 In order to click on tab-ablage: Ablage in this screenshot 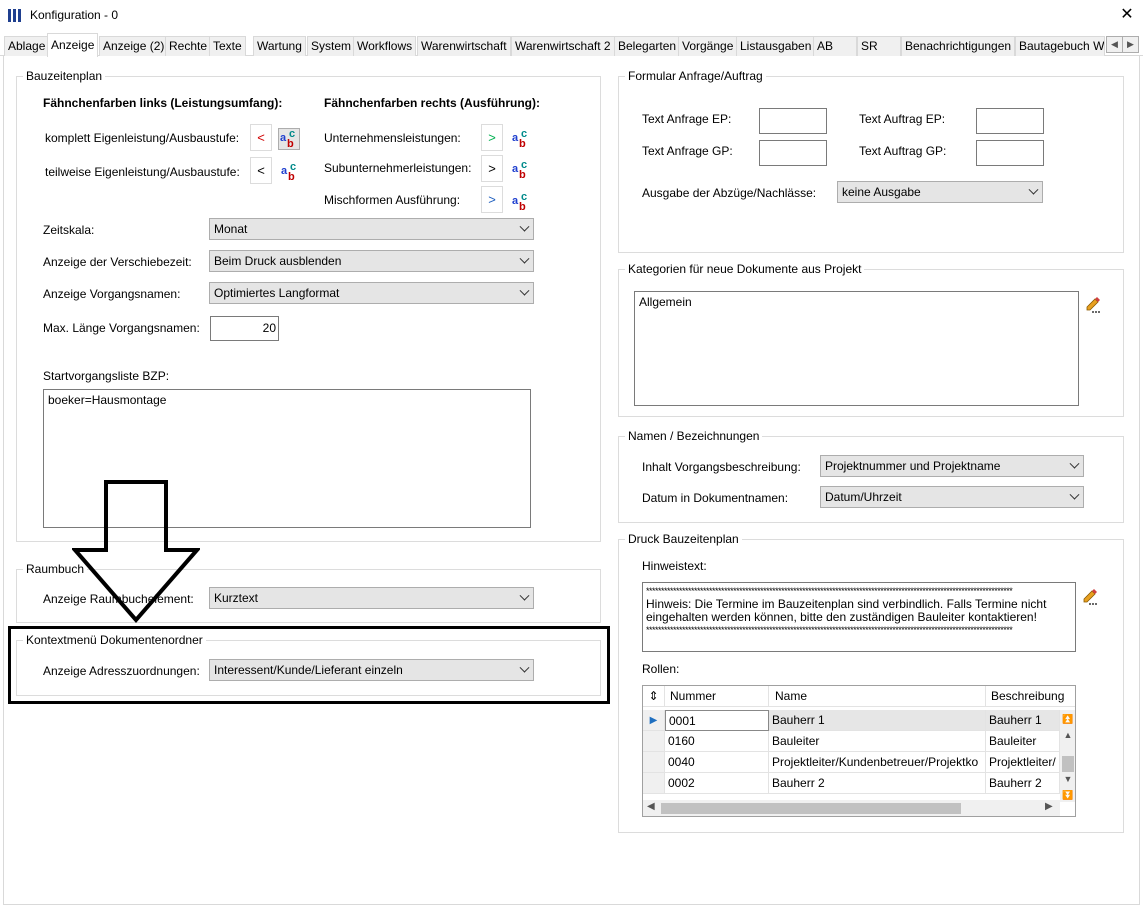, I will do `click(27, 46)`.